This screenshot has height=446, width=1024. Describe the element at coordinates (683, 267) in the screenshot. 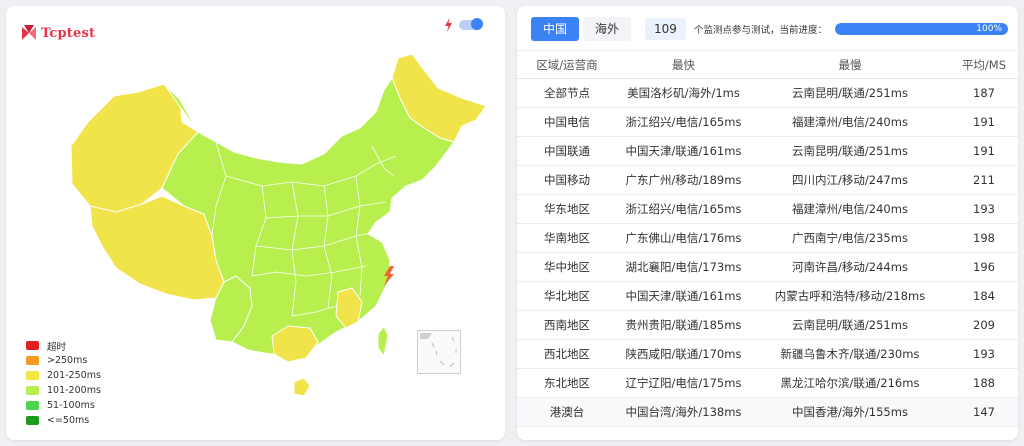

I see `cell-fastest: 湖北襄阳/电信/173ms` at that location.